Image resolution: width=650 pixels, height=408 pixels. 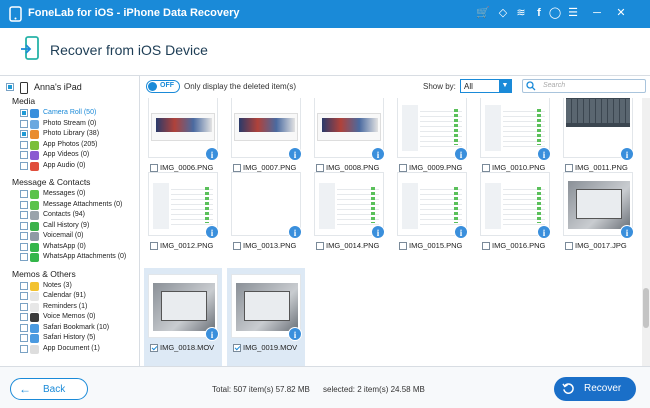 I want to click on device-item: Anna's iPad, so click(x=71, y=88).